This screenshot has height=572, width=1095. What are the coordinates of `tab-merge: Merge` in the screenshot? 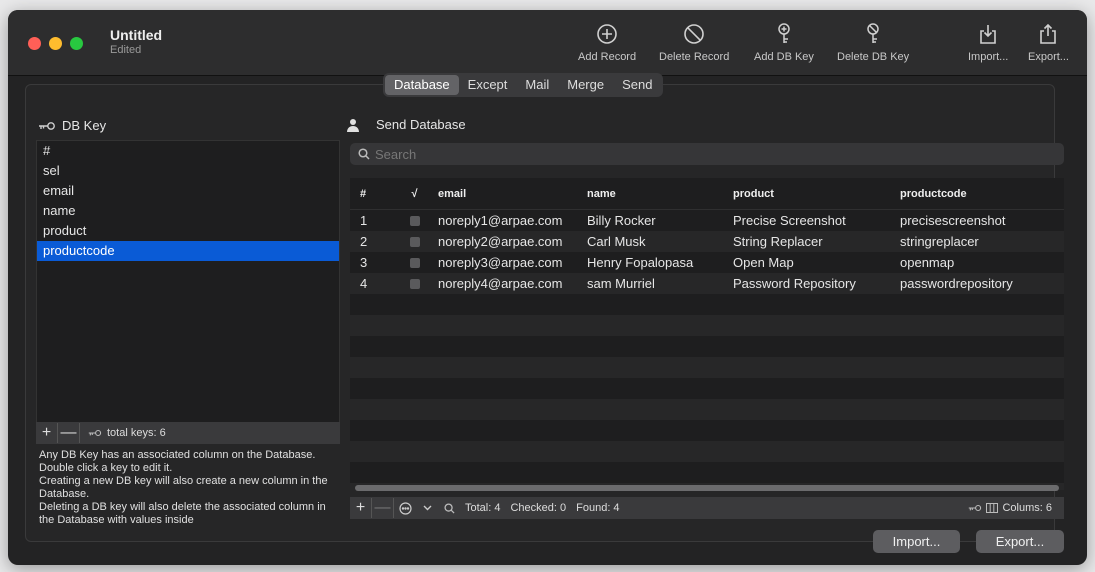 It's located at (585, 85).